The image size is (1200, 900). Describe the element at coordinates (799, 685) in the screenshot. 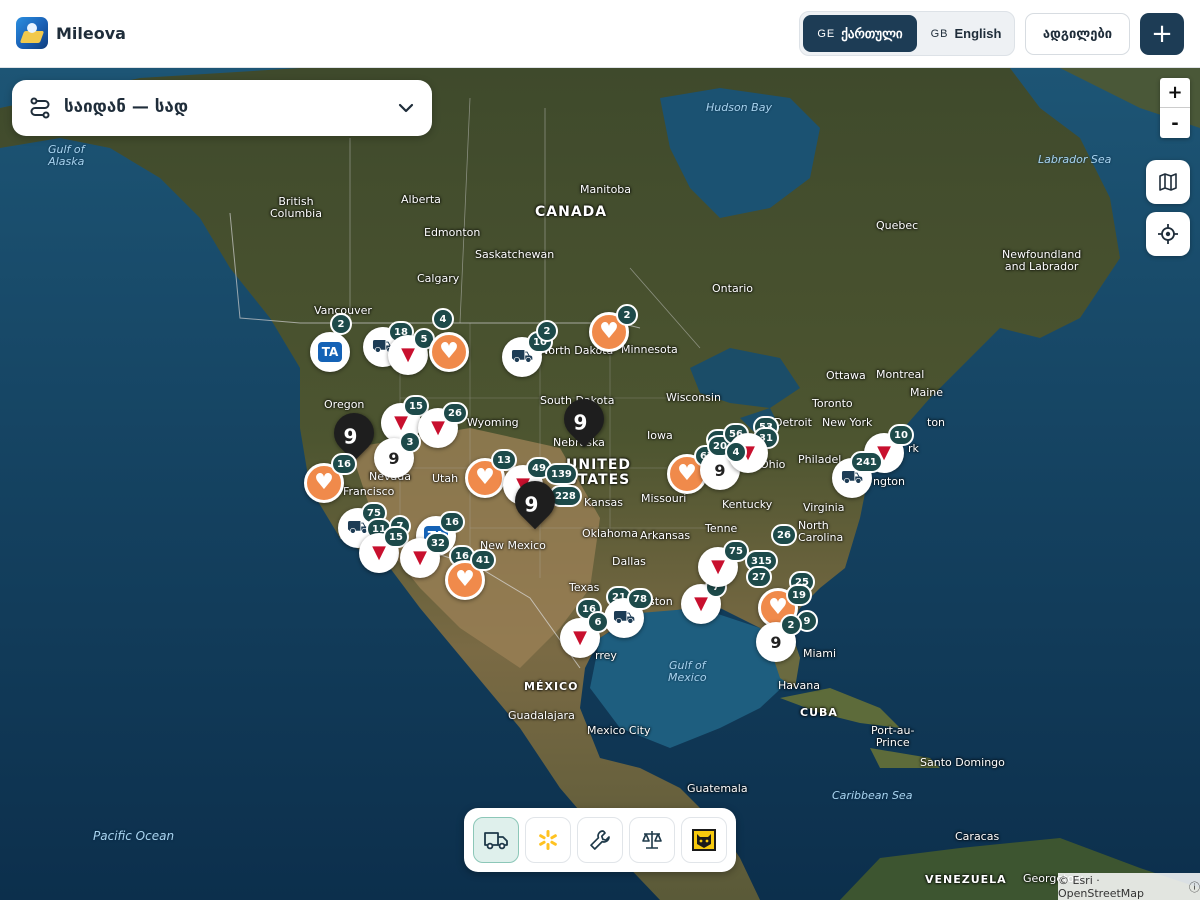

I see `label-havana: Havana` at that location.